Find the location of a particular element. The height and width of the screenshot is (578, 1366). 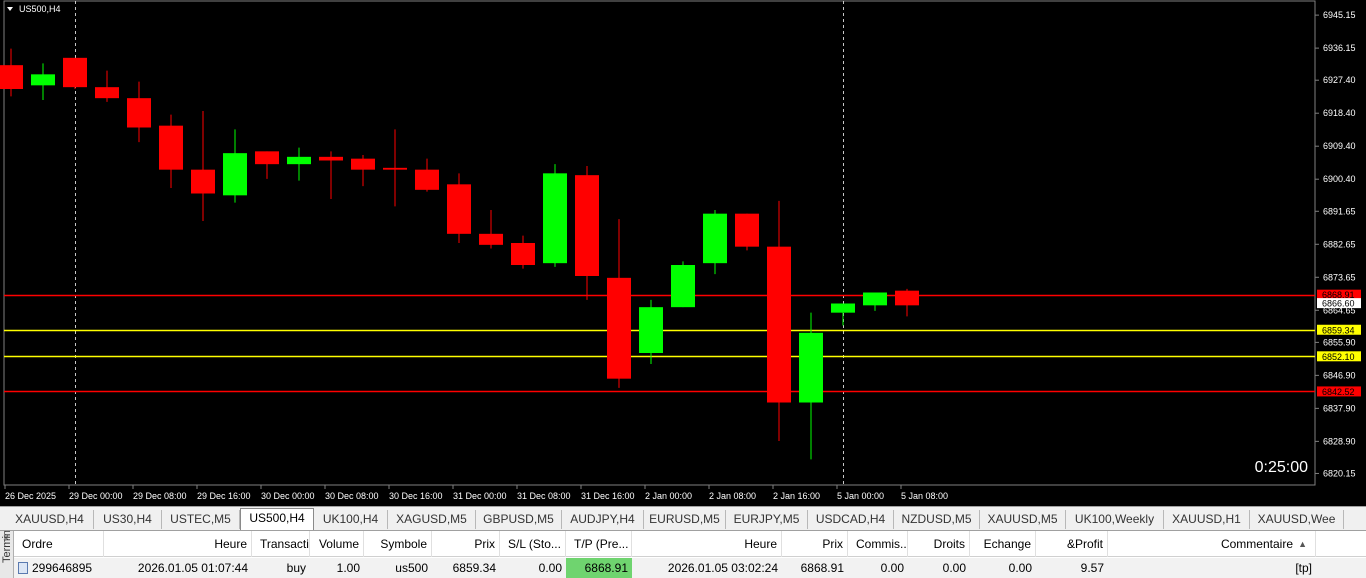

column-header-label: Volume is located at coordinates (338, 544).